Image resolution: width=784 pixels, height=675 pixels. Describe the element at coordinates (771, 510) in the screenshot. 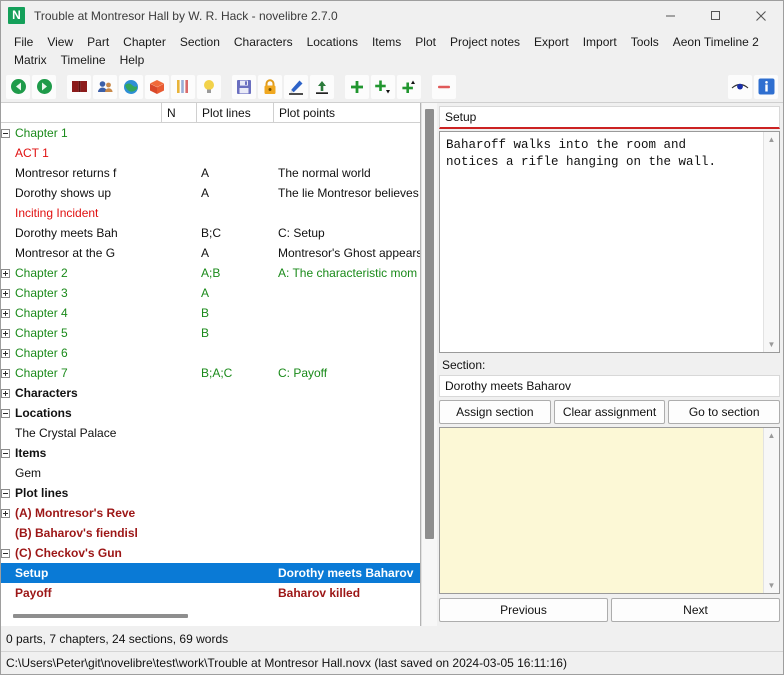

I see `notes-scrollbar: ▲ ▼` at that location.